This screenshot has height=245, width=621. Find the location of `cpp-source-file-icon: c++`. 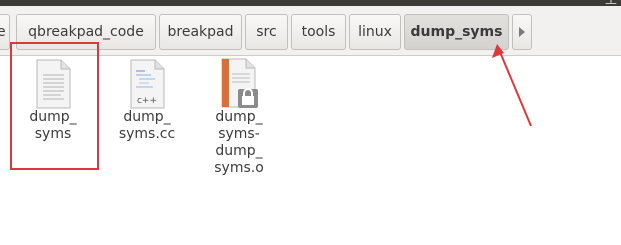

cpp-source-file-icon: c++ is located at coordinates (147, 84).